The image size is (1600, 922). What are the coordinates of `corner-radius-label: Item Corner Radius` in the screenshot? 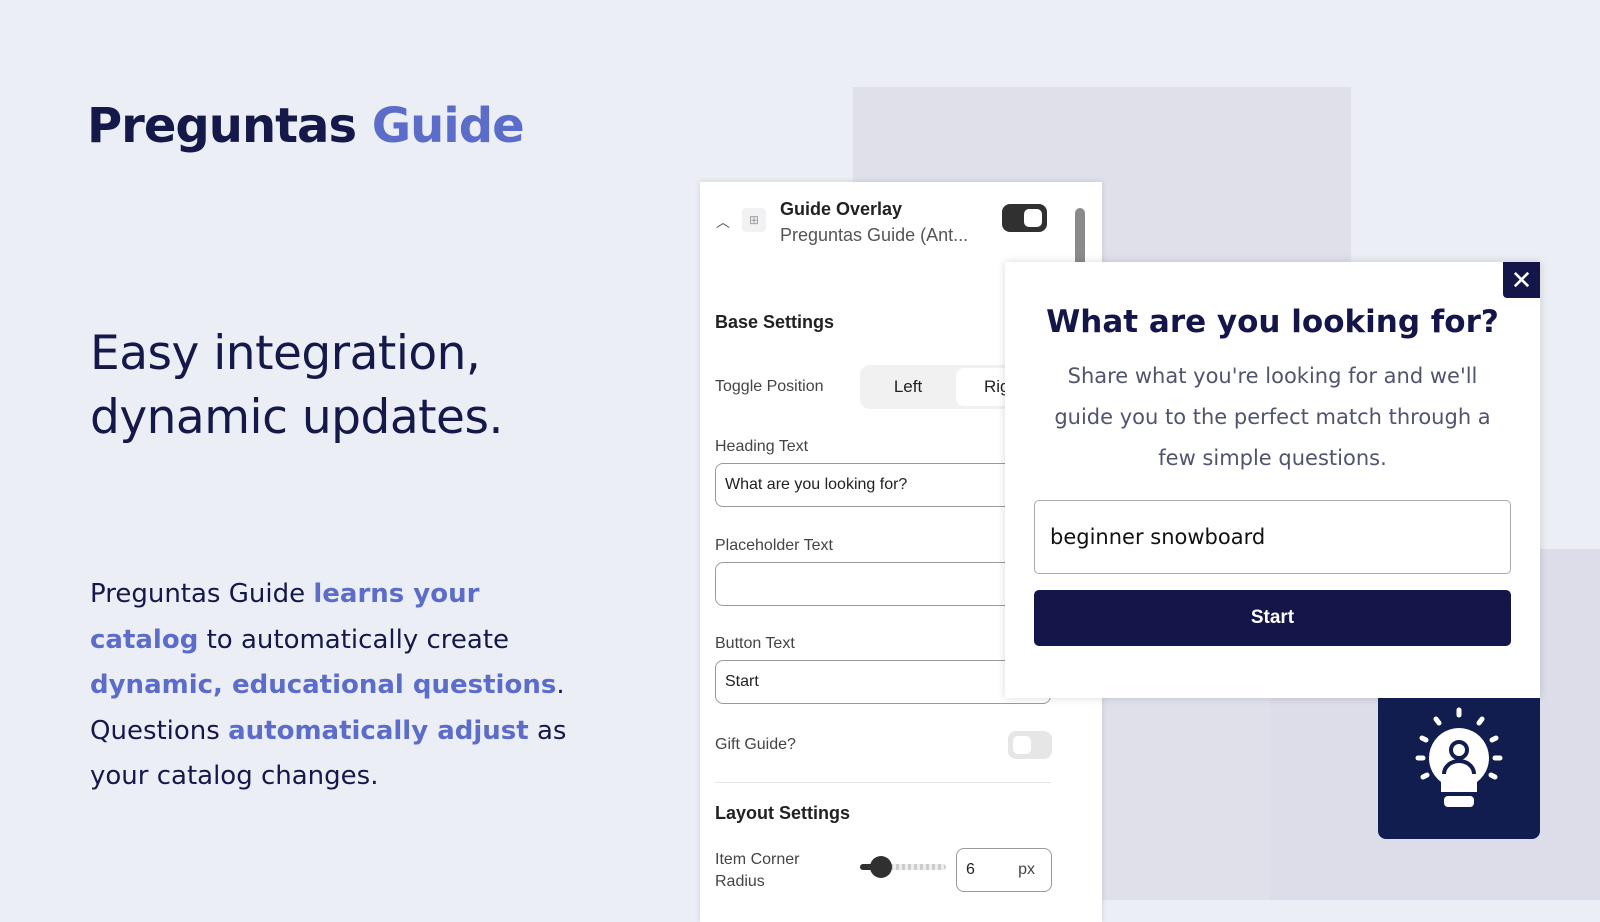 It's located at (757, 870).